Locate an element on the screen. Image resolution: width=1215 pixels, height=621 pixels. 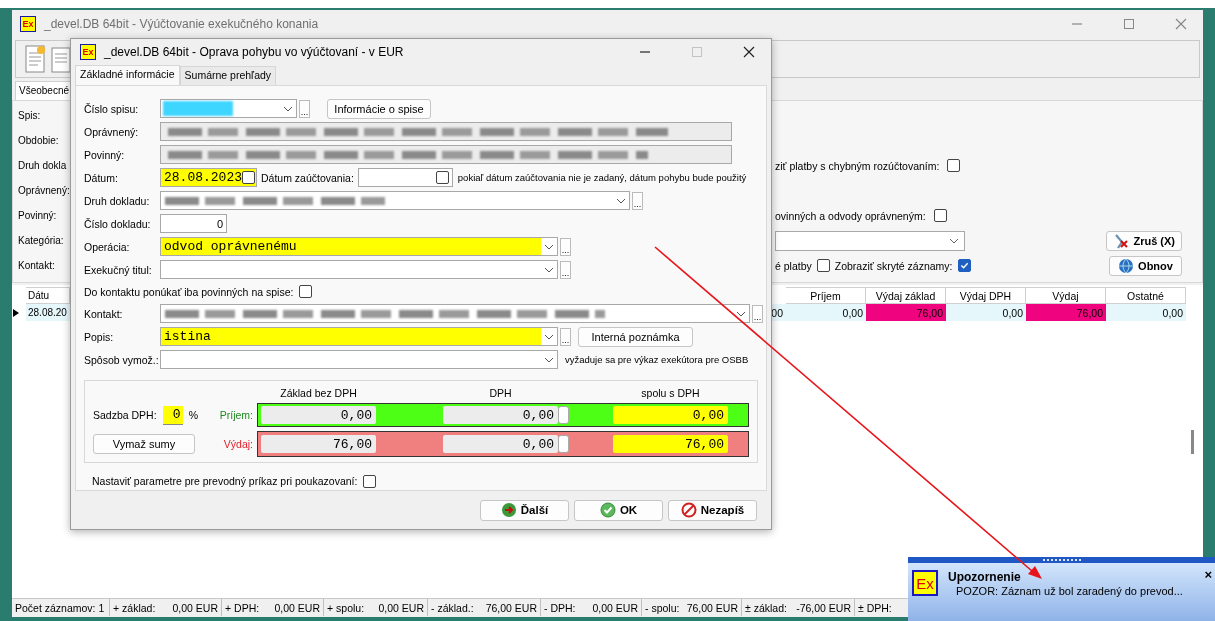
field-label: Dátum zaúčtovania: is located at coordinates (307, 177).